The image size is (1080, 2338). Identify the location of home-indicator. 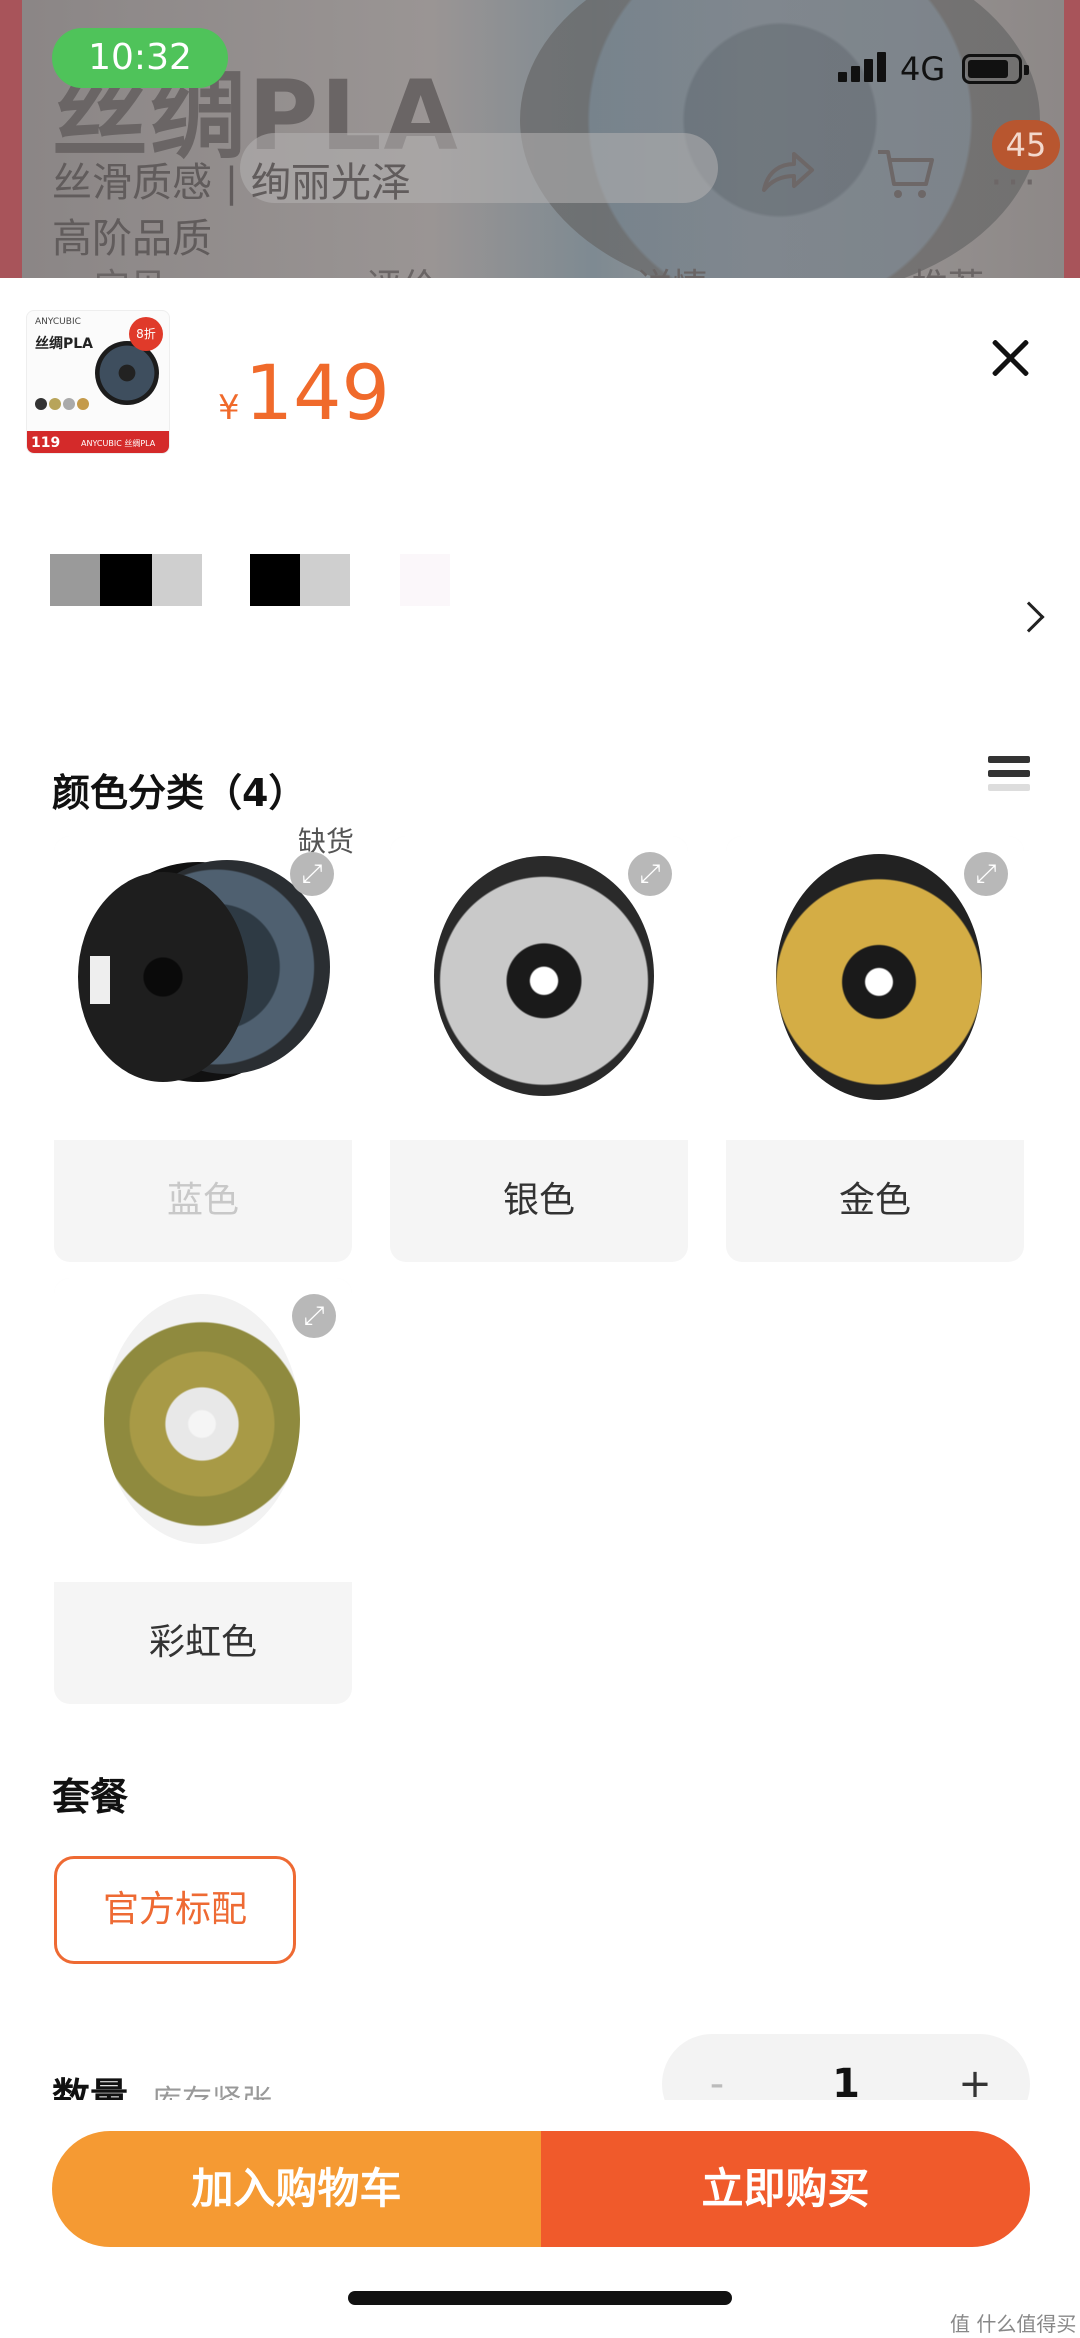
(540, 2298).